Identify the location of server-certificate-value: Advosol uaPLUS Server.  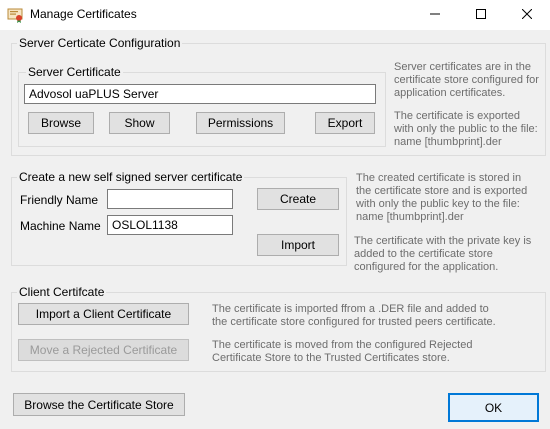
(94, 94).